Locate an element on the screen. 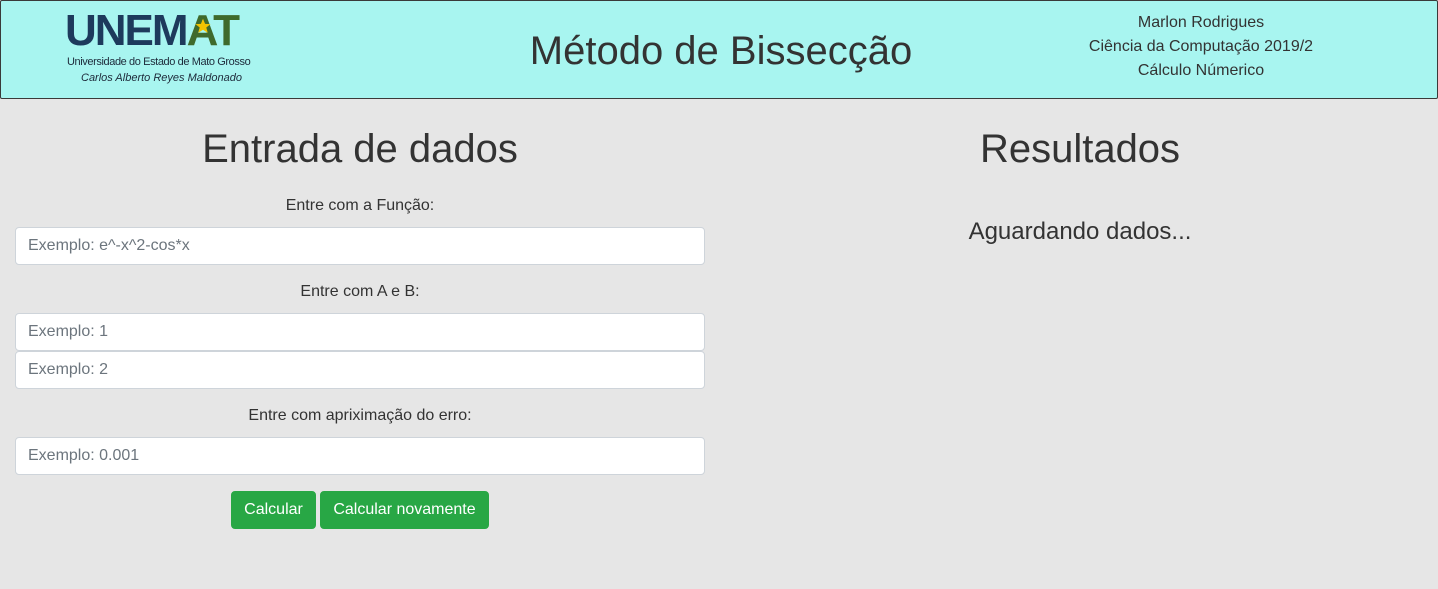  page-title: Método de Bissecção is located at coordinates (721, 51).